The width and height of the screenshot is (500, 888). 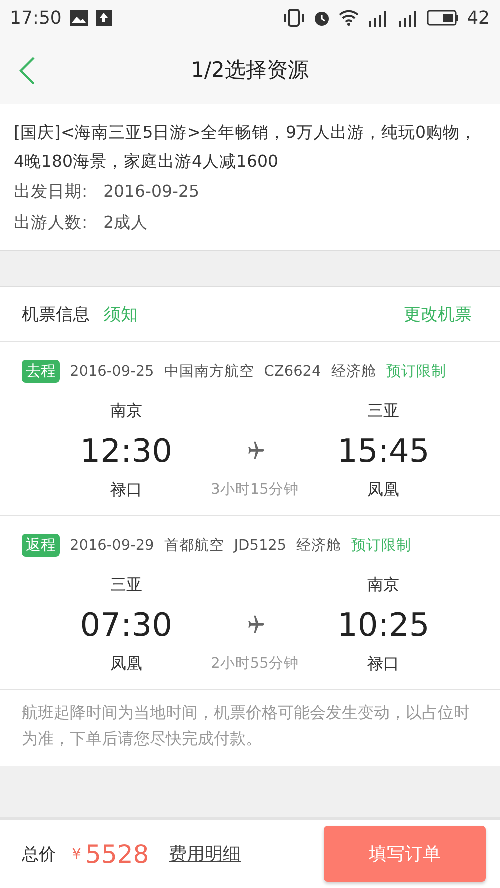 What do you see at coordinates (51, 192) in the screenshot?
I see `field-label: 出发日期:` at bounding box center [51, 192].